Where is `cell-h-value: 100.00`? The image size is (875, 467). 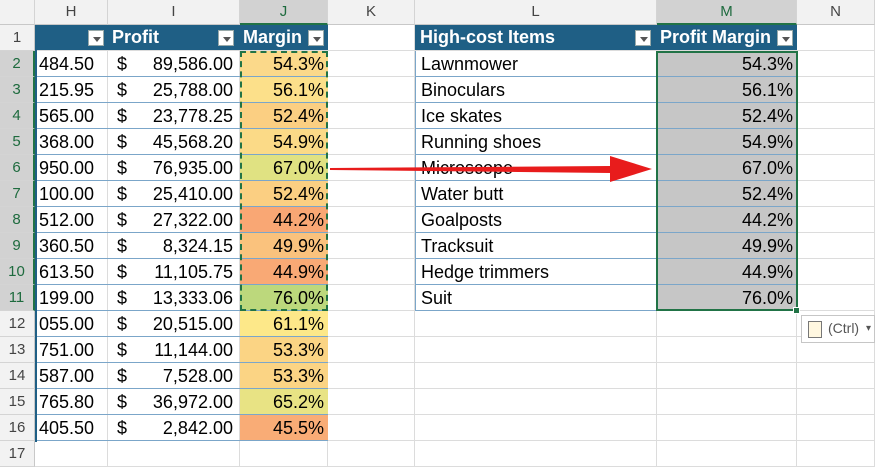 cell-h-value: 100.00 is located at coordinates (72, 194).